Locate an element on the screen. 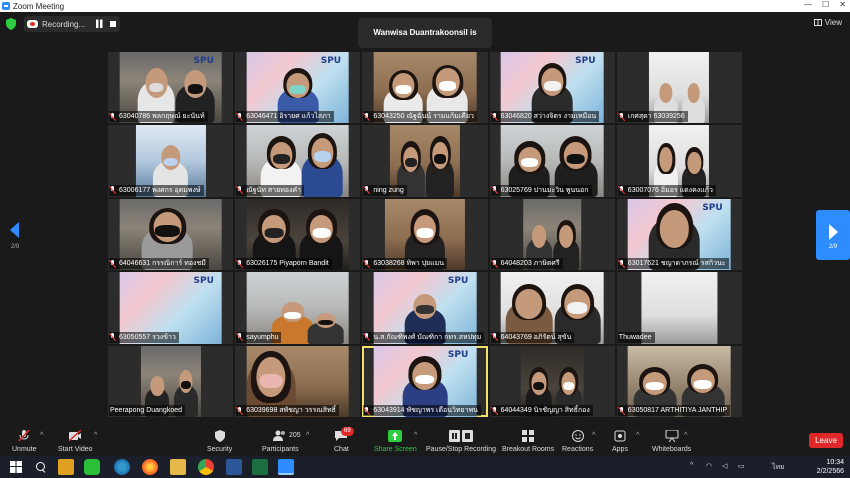 This screenshot has height=478, width=850. search-icon is located at coordinates (41, 467).